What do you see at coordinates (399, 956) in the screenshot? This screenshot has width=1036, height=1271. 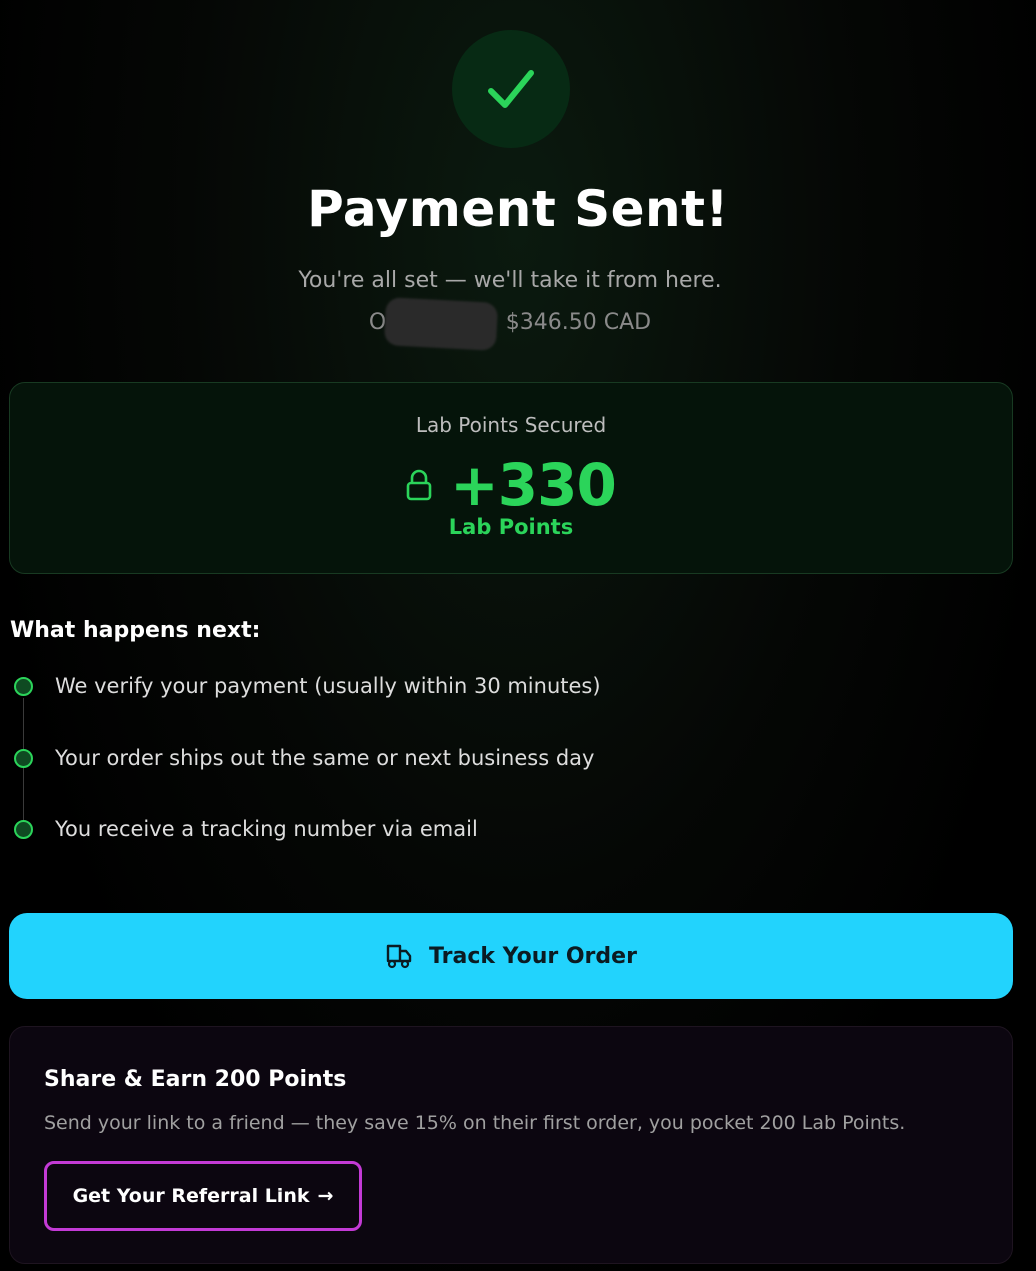 I see `delivery-truck-icon` at bounding box center [399, 956].